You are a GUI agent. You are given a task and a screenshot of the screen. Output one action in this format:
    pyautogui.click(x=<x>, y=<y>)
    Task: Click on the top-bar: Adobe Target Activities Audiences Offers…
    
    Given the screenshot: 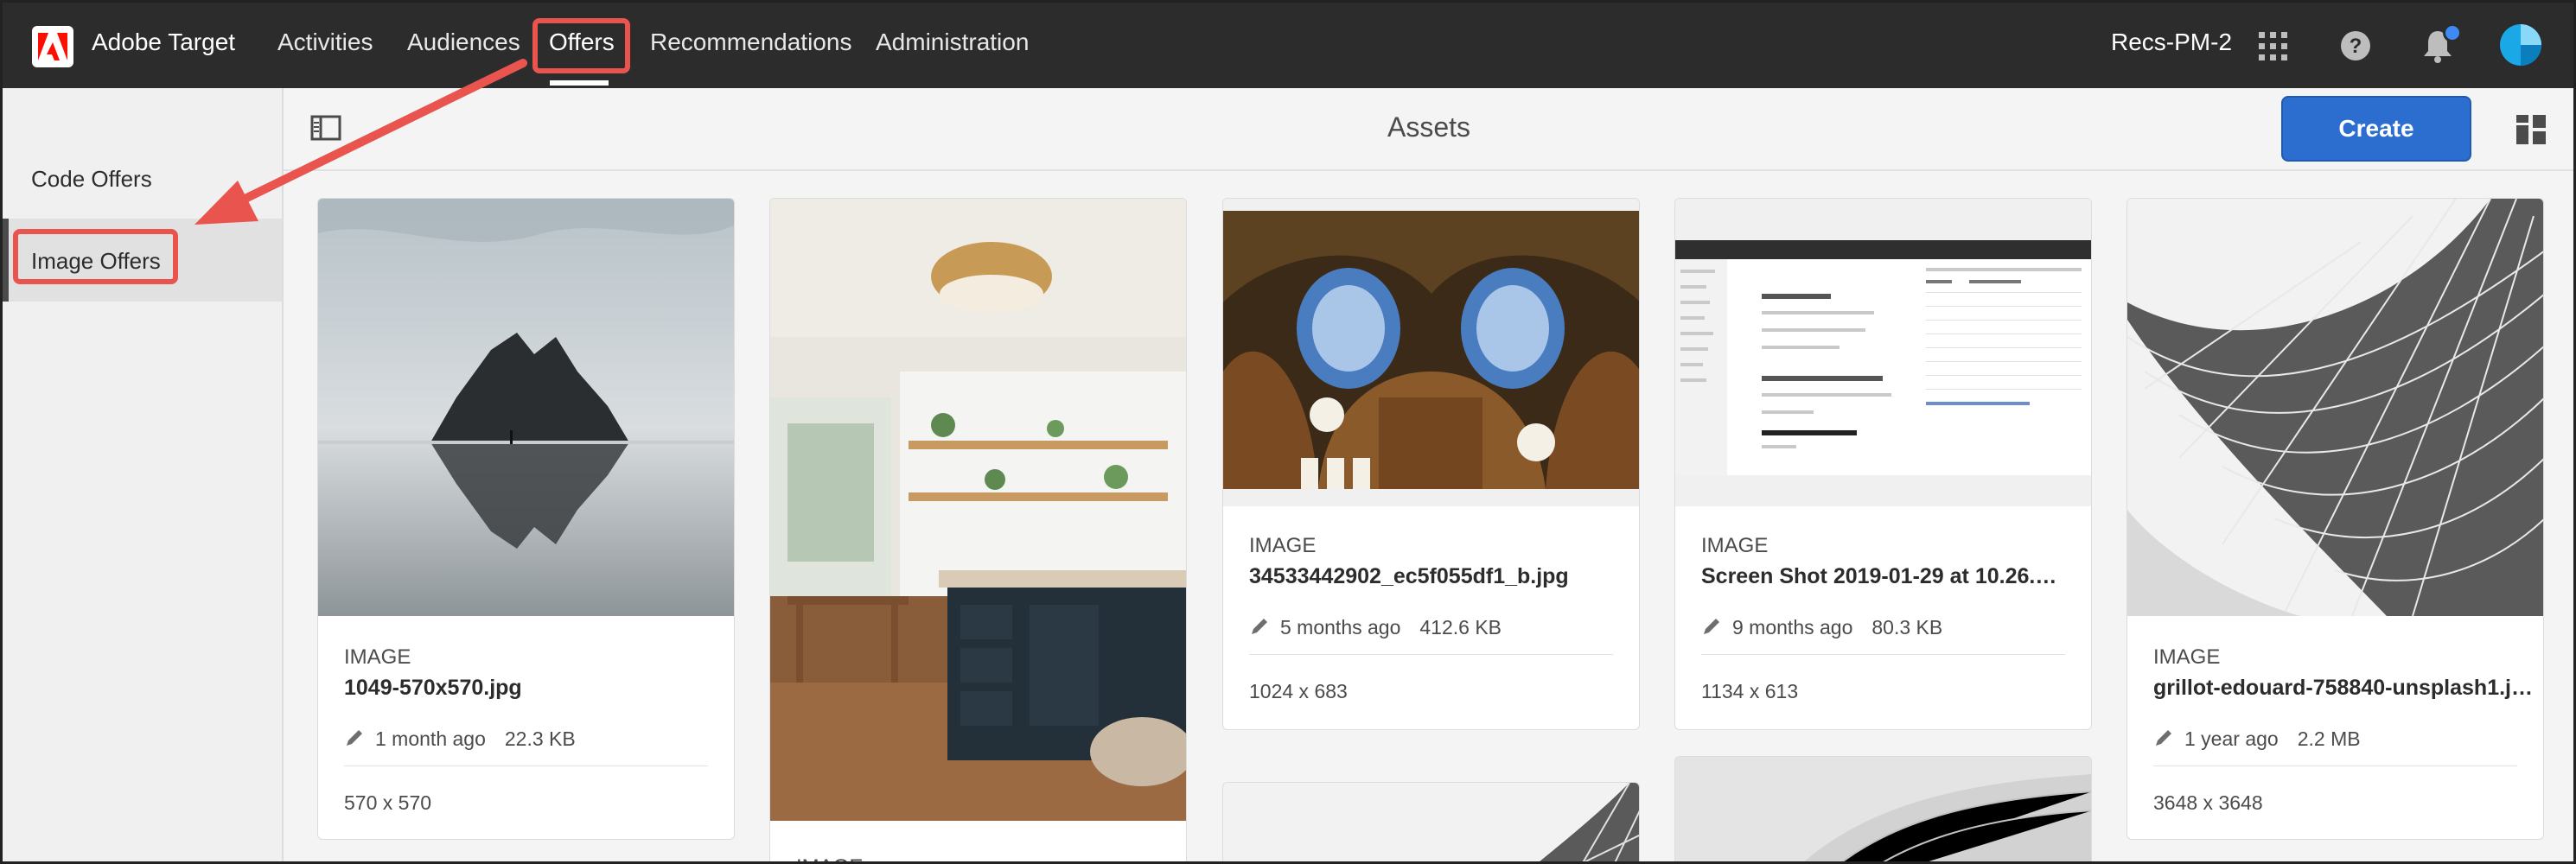 What is the action you would take?
    pyautogui.click(x=1288, y=45)
    